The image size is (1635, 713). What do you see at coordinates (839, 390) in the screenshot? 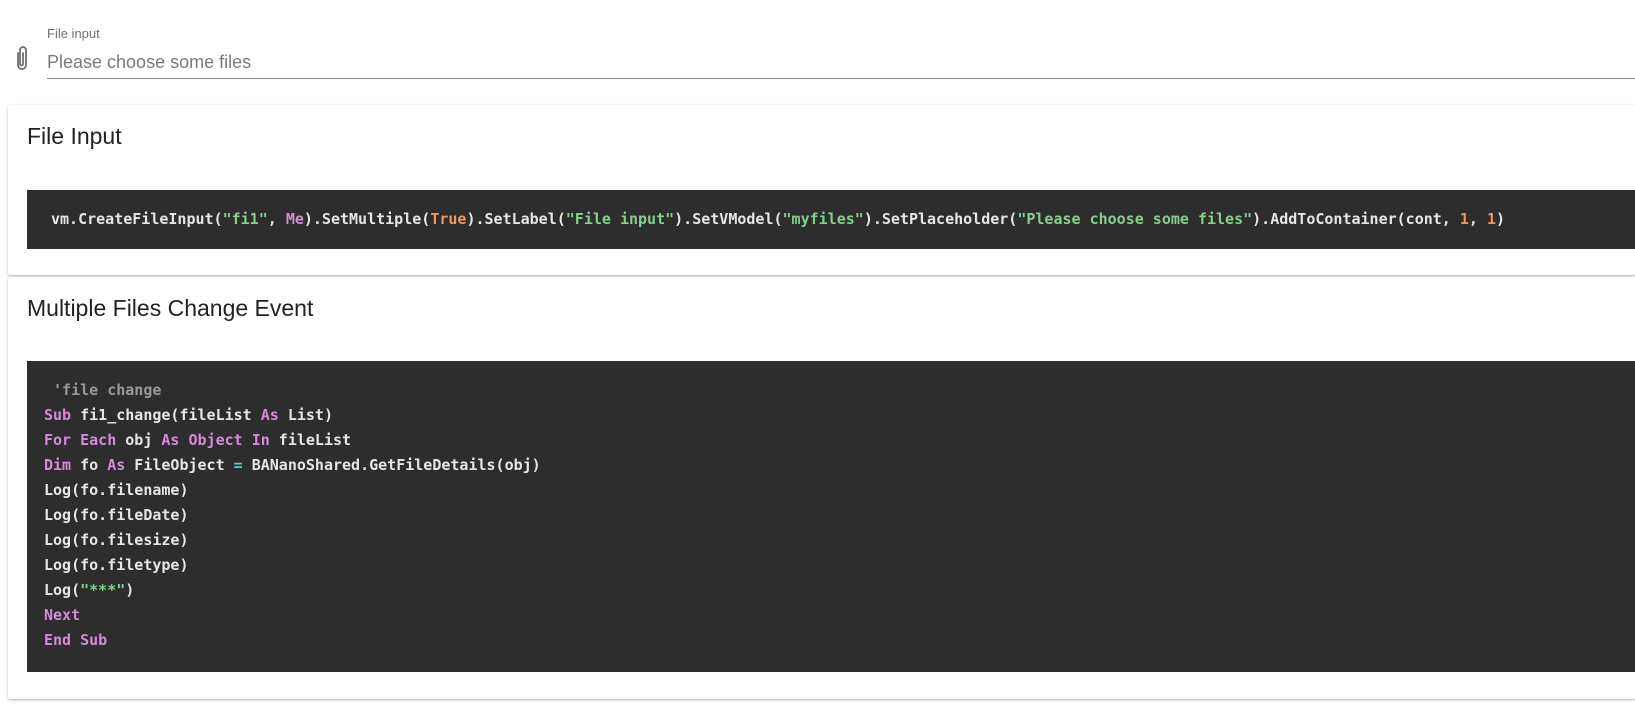
I see `code-line: 'file change` at bounding box center [839, 390].